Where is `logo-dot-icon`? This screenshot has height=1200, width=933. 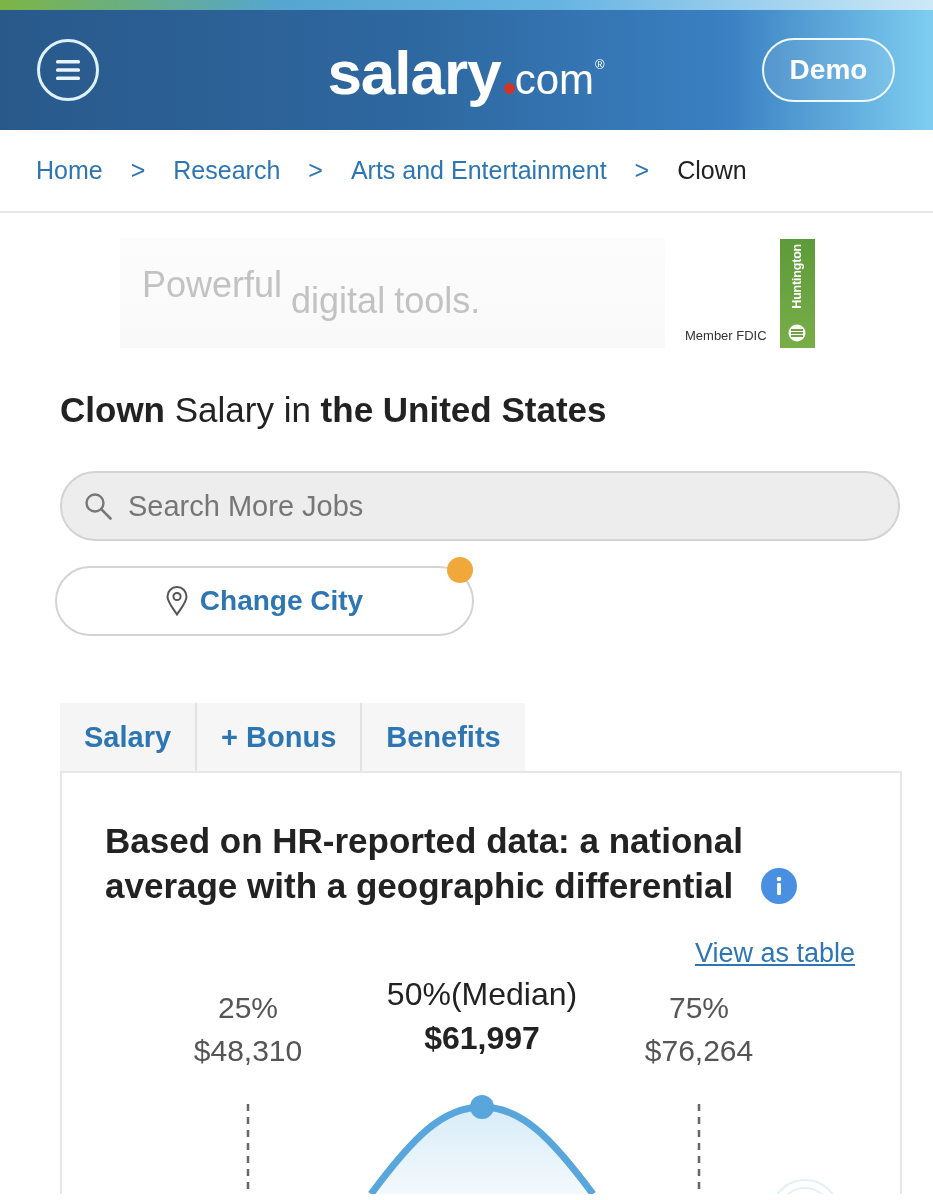 logo-dot-icon is located at coordinates (509, 88).